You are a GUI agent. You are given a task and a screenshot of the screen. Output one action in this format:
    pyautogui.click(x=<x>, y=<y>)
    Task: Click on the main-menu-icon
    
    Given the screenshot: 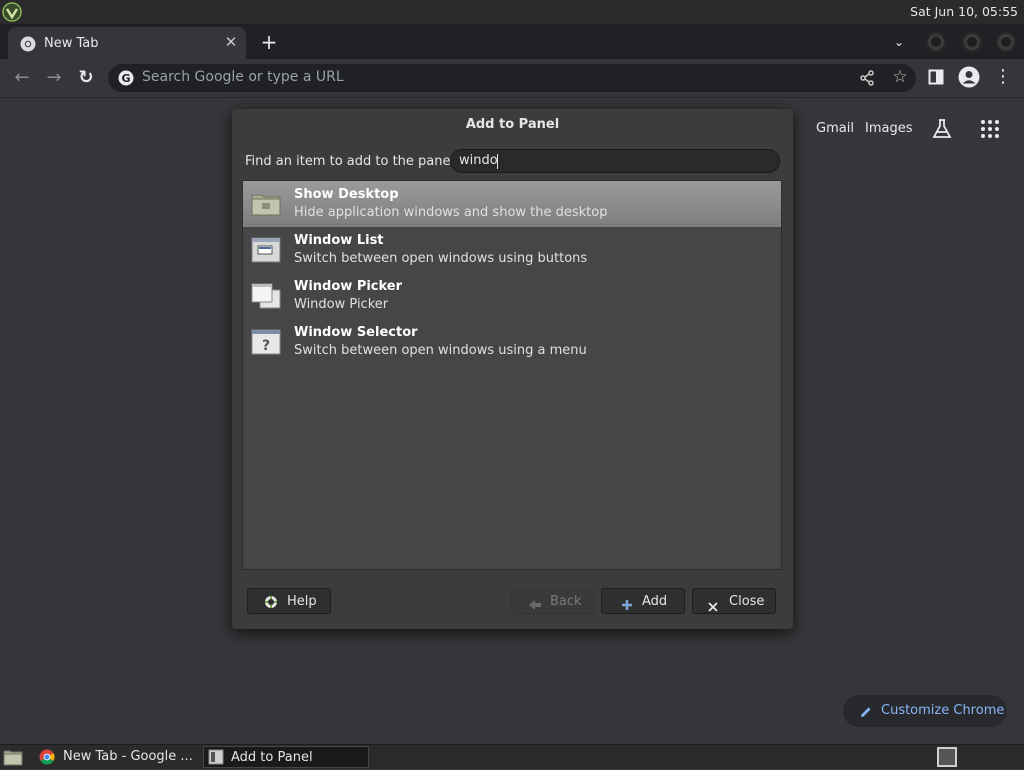 What is the action you would take?
    pyautogui.click(x=12, y=12)
    